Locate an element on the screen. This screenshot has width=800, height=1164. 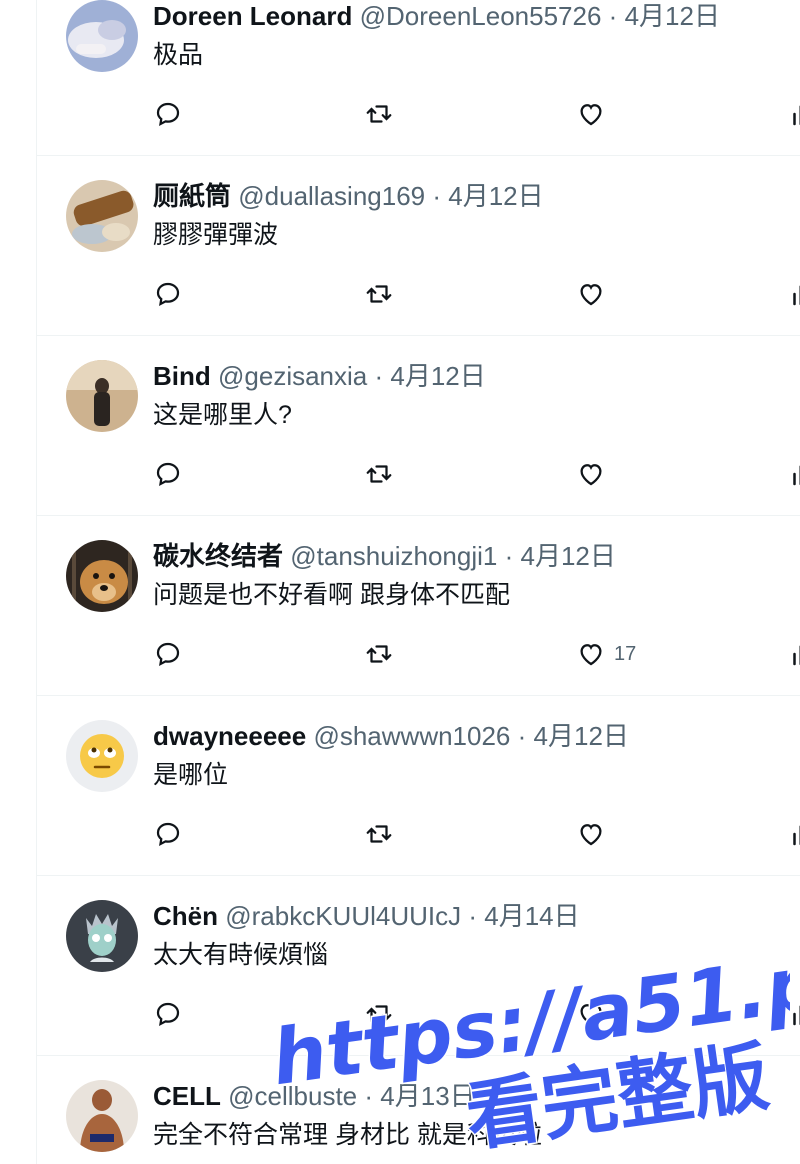
display-name: Doreen Leonard is located at coordinates (252, 16).